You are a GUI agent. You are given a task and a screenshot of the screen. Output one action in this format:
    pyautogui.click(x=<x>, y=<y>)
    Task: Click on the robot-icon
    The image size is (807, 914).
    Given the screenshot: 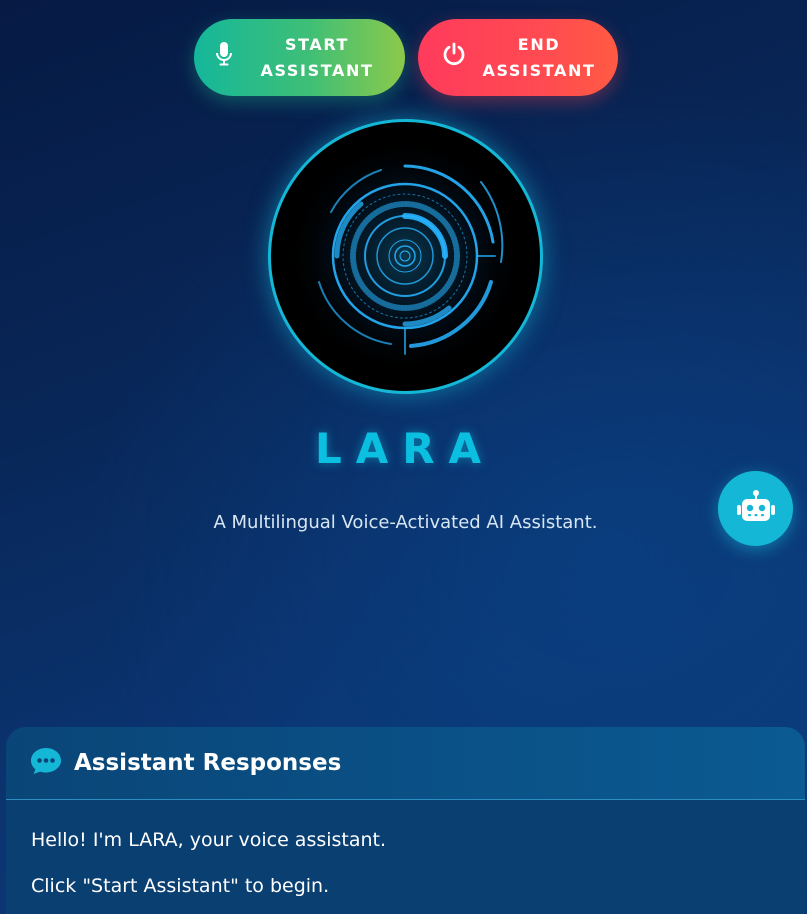 What is the action you would take?
    pyautogui.click(x=756, y=508)
    